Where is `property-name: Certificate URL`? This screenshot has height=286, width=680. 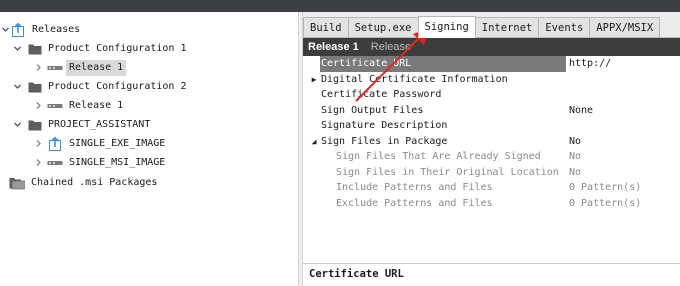
property-name: Certificate URL is located at coordinates (443, 64).